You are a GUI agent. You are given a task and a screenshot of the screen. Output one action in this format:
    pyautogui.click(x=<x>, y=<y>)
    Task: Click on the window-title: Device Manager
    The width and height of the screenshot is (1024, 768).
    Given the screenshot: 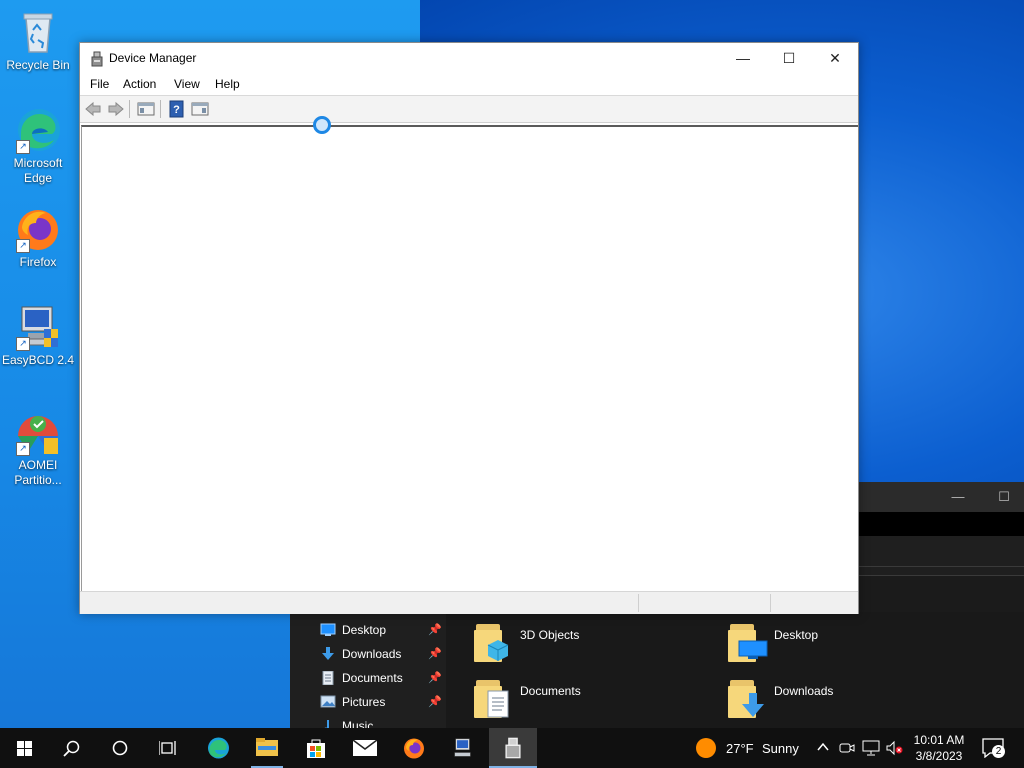 What is the action you would take?
    pyautogui.click(x=153, y=58)
    